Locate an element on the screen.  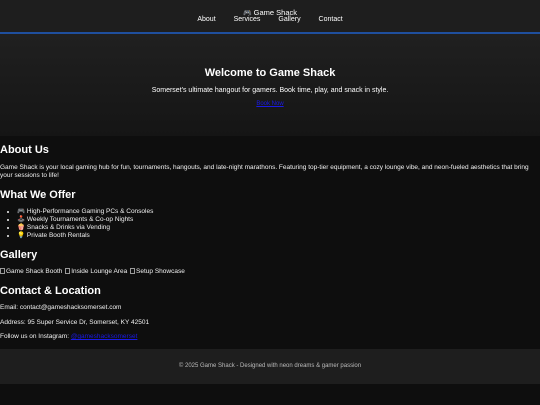
offer-item: 🍿 Snacks & Drinks via Vending is located at coordinates (85, 228).